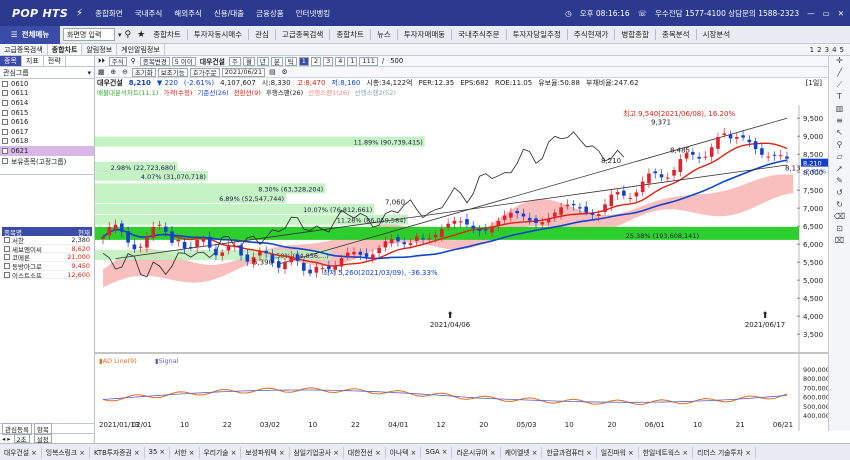 The height and width of the screenshot is (460, 850). What do you see at coordinates (3, 439) in the screenshot?
I see `prev-icon: ◂` at bounding box center [3, 439].